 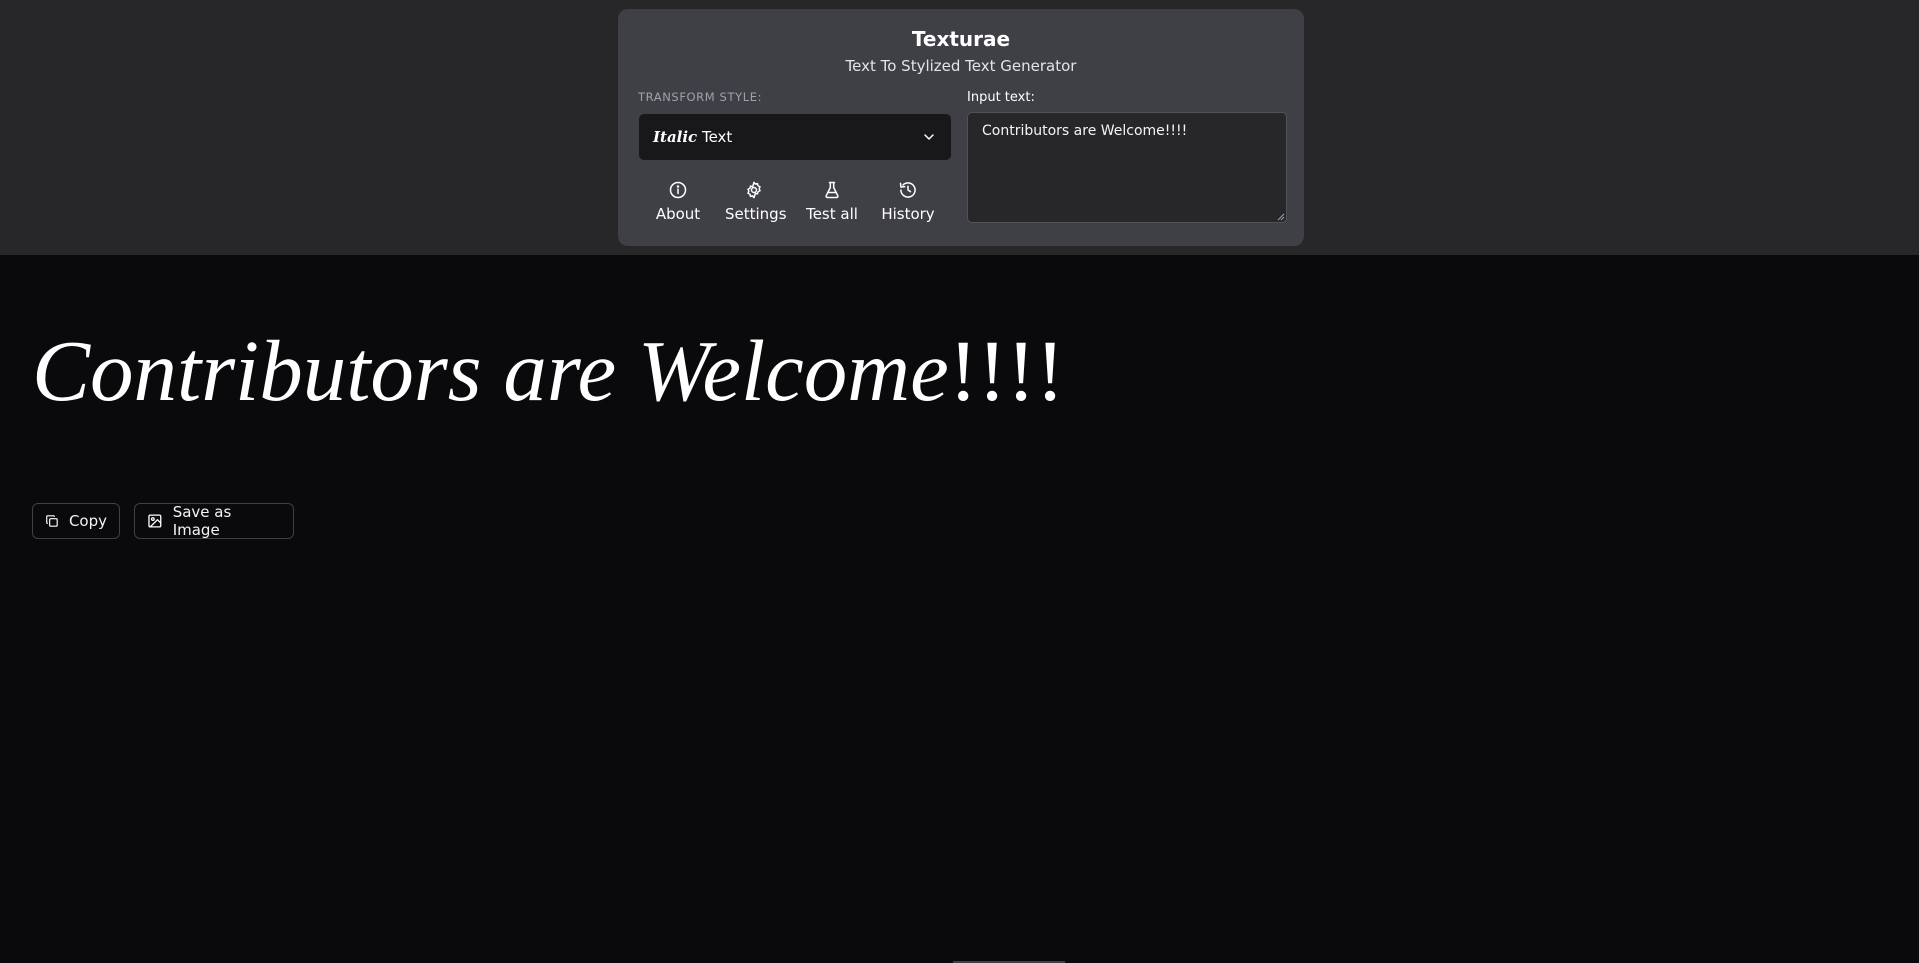 I want to click on test-all-button: Test all, so click(x=832, y=201).